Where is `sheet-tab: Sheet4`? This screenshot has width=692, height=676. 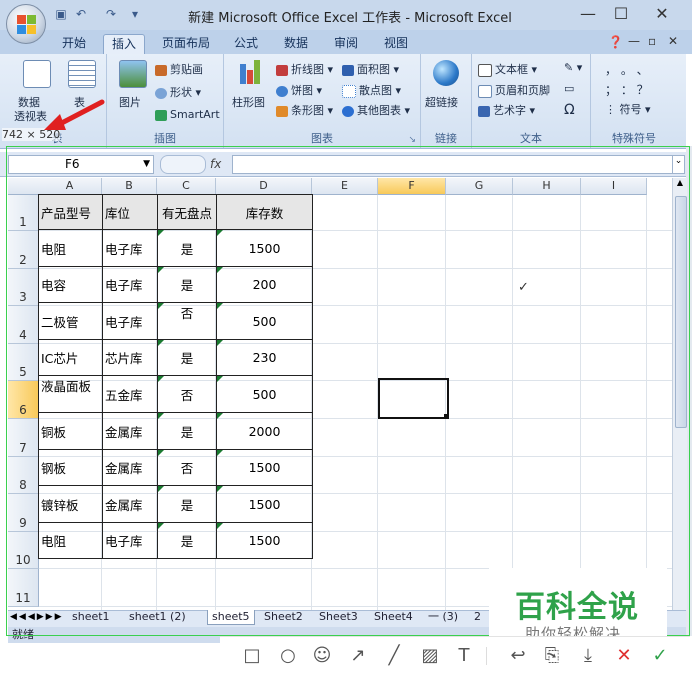 sheet-tab: Sheet4 is located at coordinates (393, 617).